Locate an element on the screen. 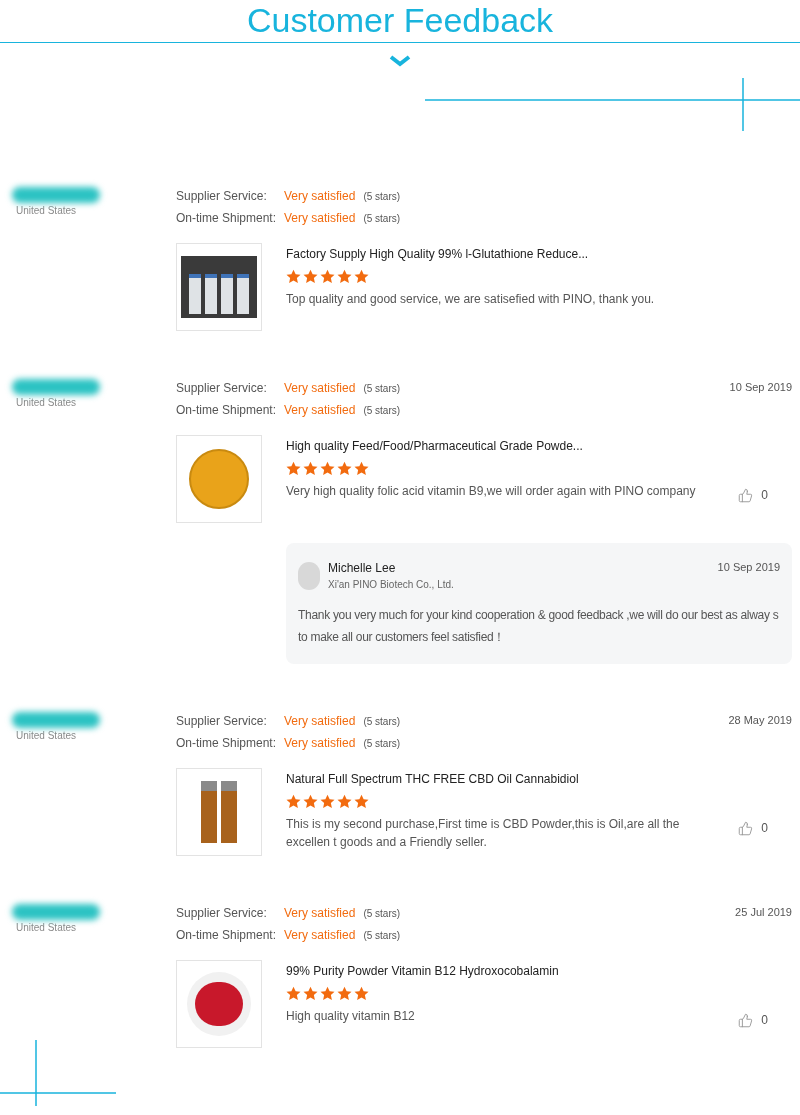 Image resolution: width=800 pixels, height=1115 pixels. review-comment: This is my second purchase,First time is CBD Powder,this is Oil,are all the excellen t goods and a Friendly seller. is located at coordinates (483, 833).